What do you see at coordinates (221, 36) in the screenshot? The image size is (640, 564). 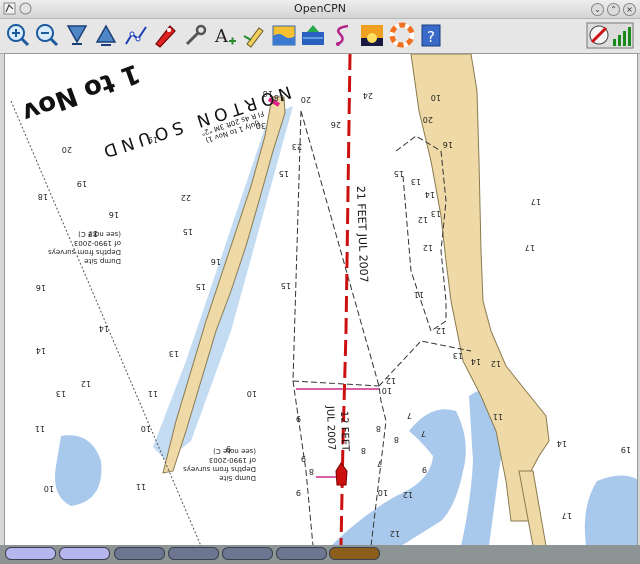 I see `svg-text: A` at bounding box center [221, 36].